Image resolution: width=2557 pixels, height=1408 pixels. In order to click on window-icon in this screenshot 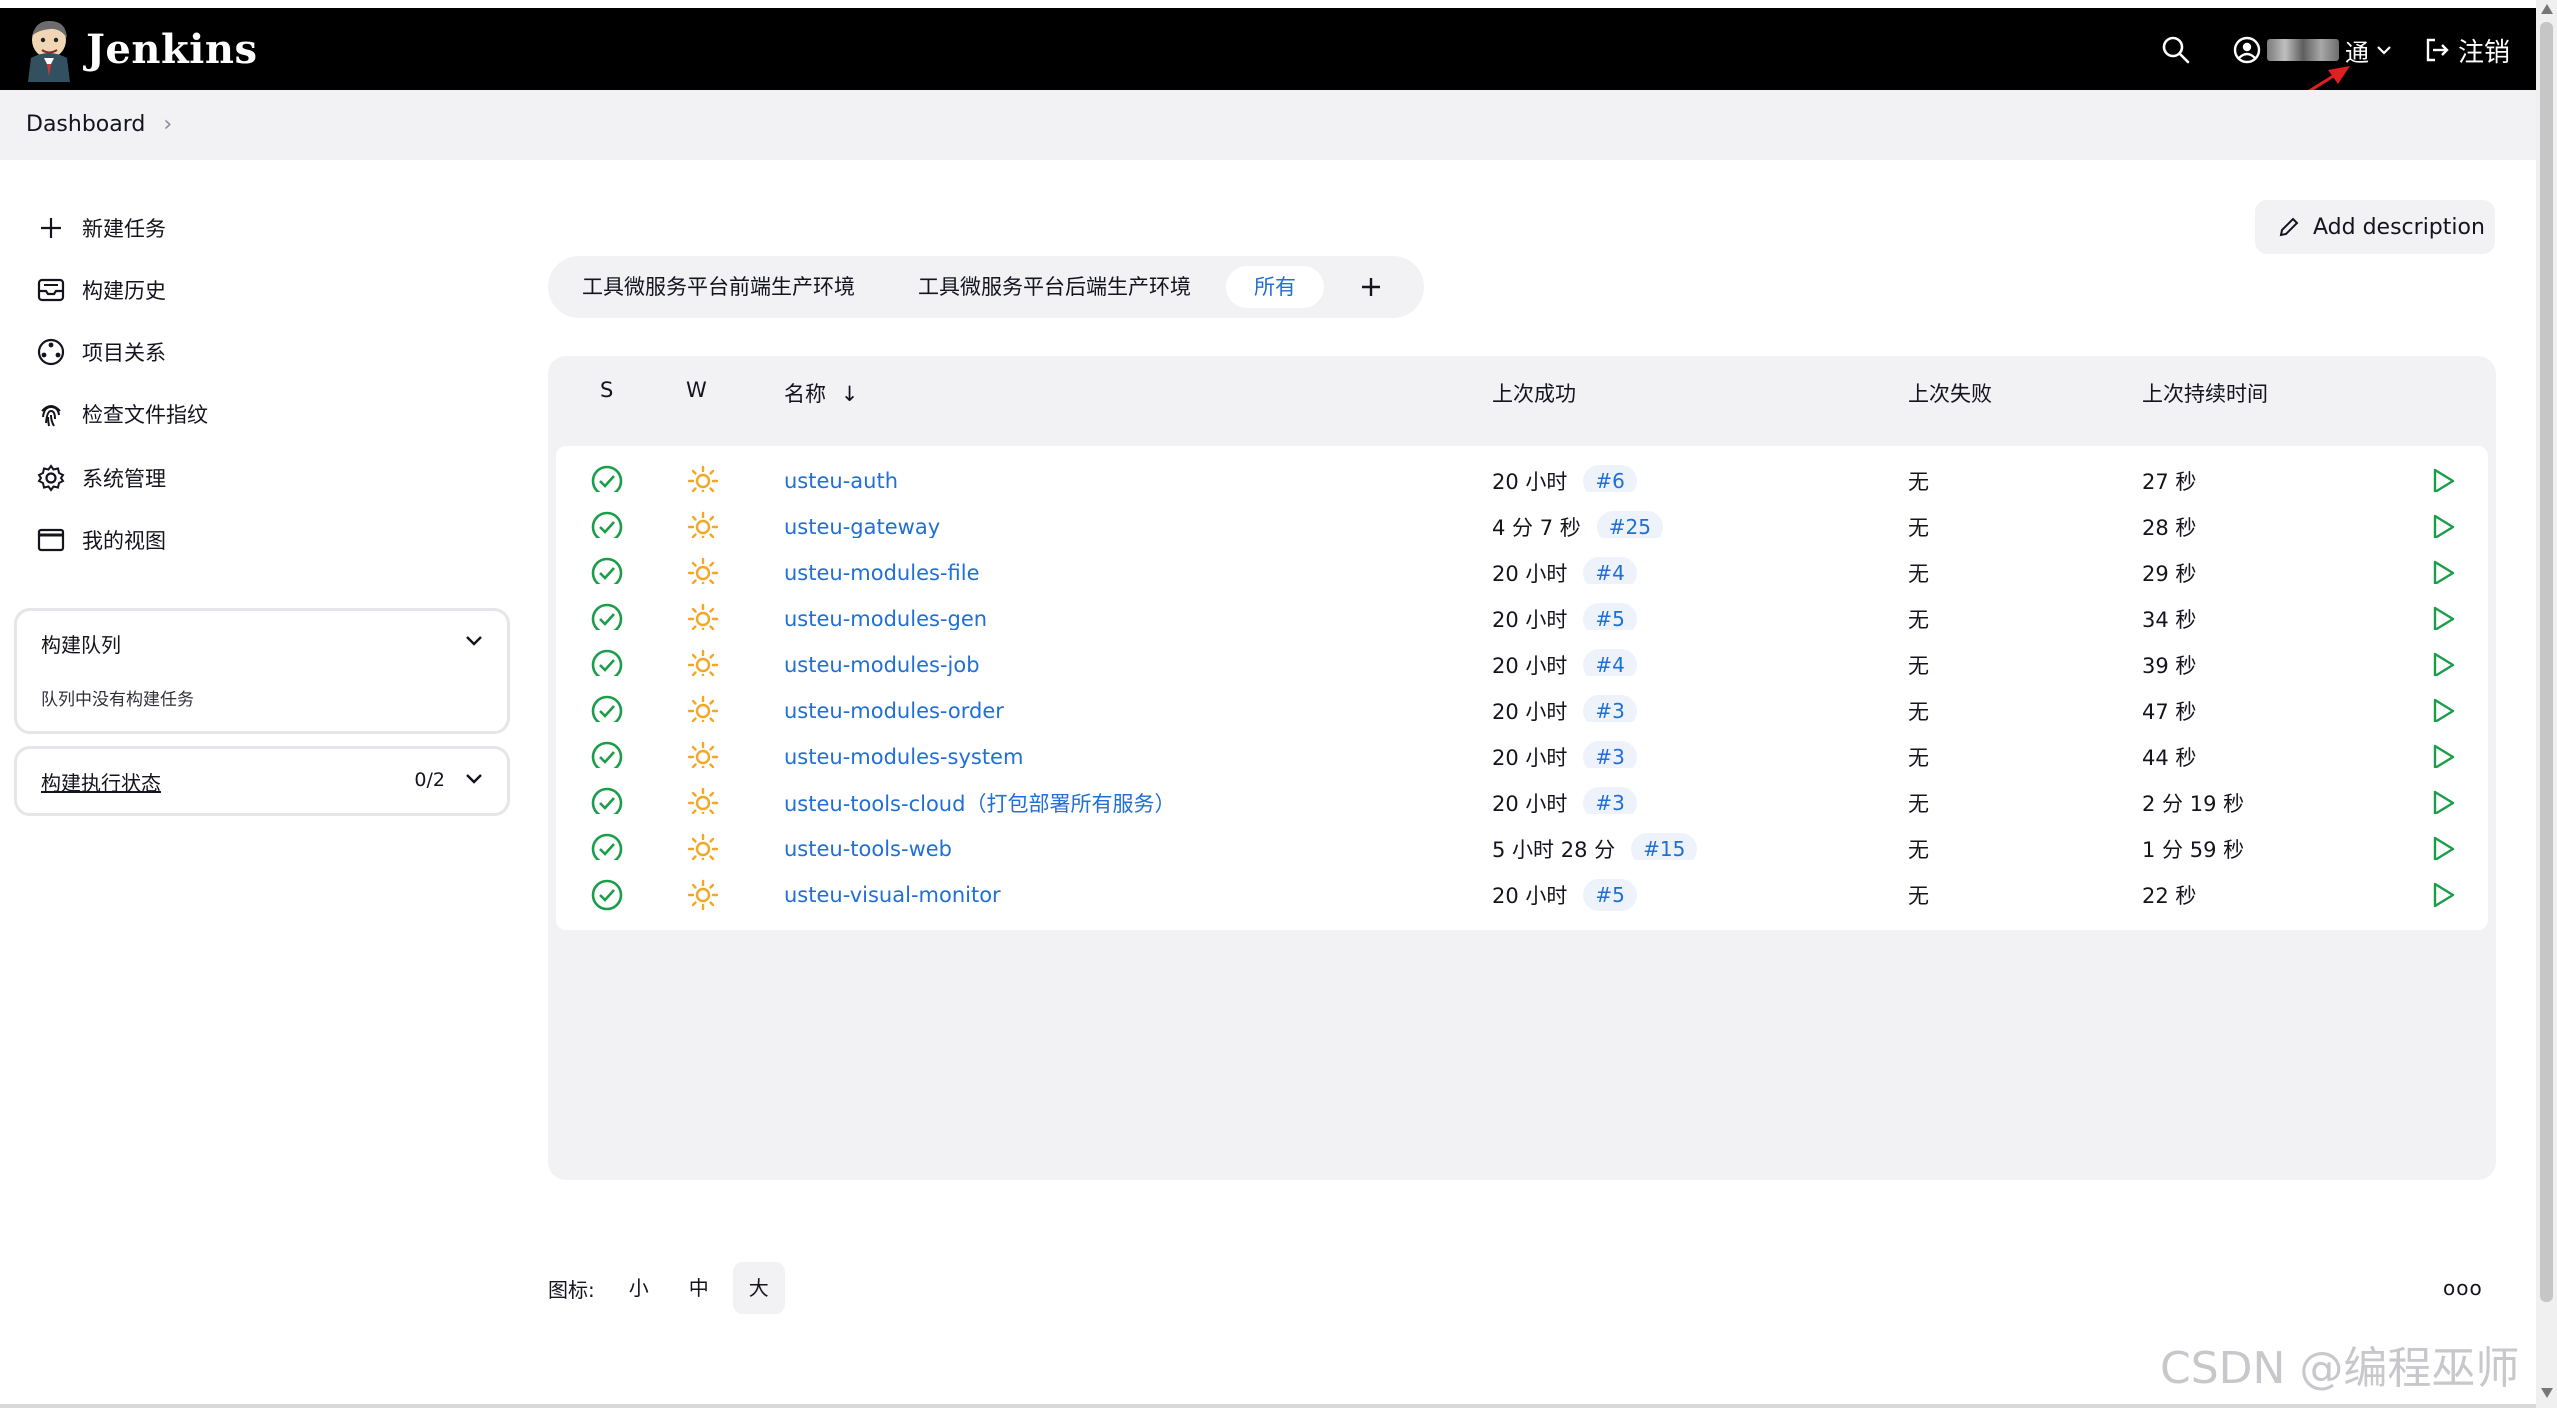, I will do `click(51, 540)`.